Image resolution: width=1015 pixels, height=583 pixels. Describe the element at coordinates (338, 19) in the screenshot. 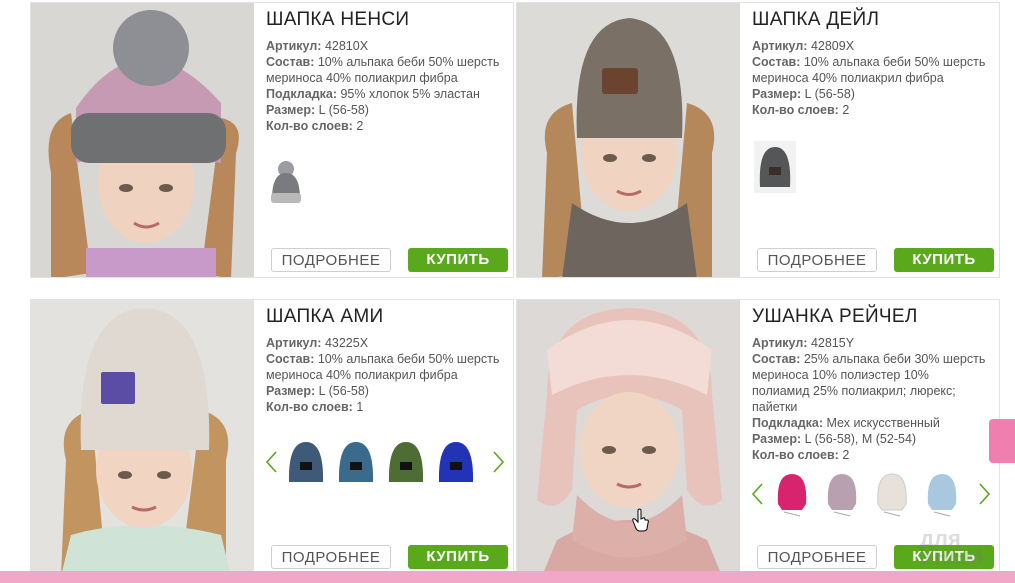

I see `product-title: ШАПКА НЕНСИ` at that location.